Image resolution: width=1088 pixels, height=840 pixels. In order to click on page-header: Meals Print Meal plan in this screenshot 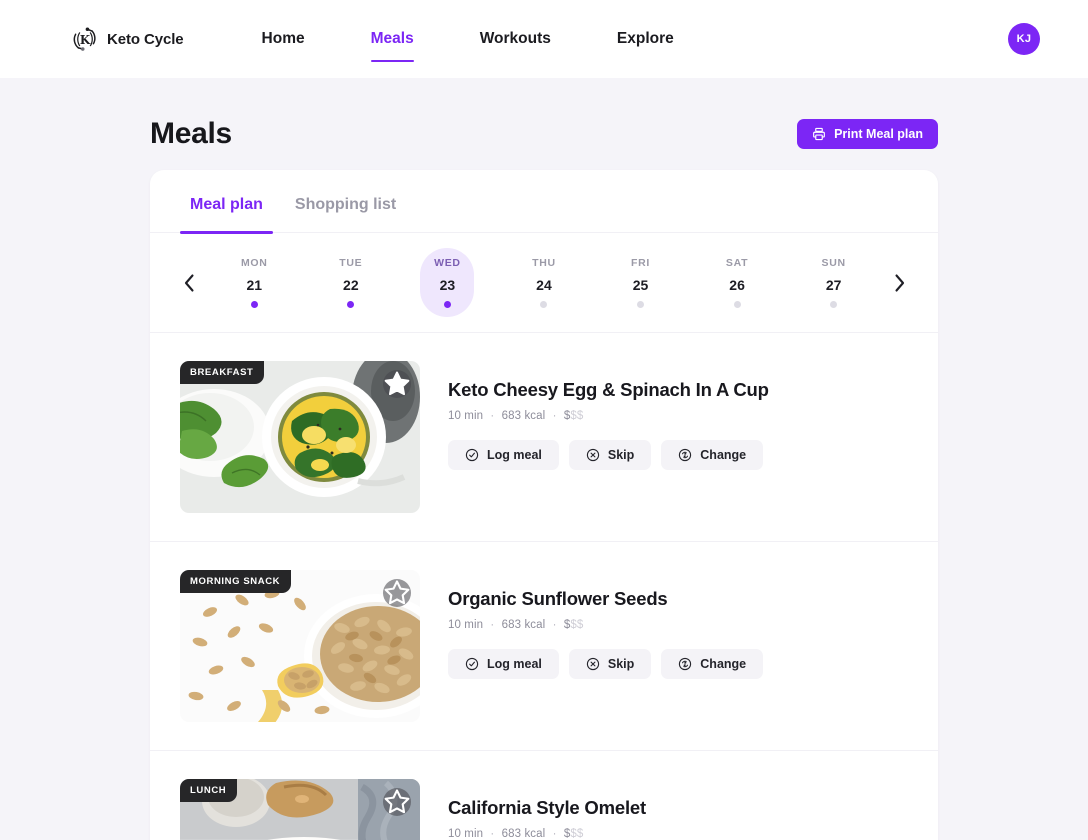, I will do `click(544, 122)`.